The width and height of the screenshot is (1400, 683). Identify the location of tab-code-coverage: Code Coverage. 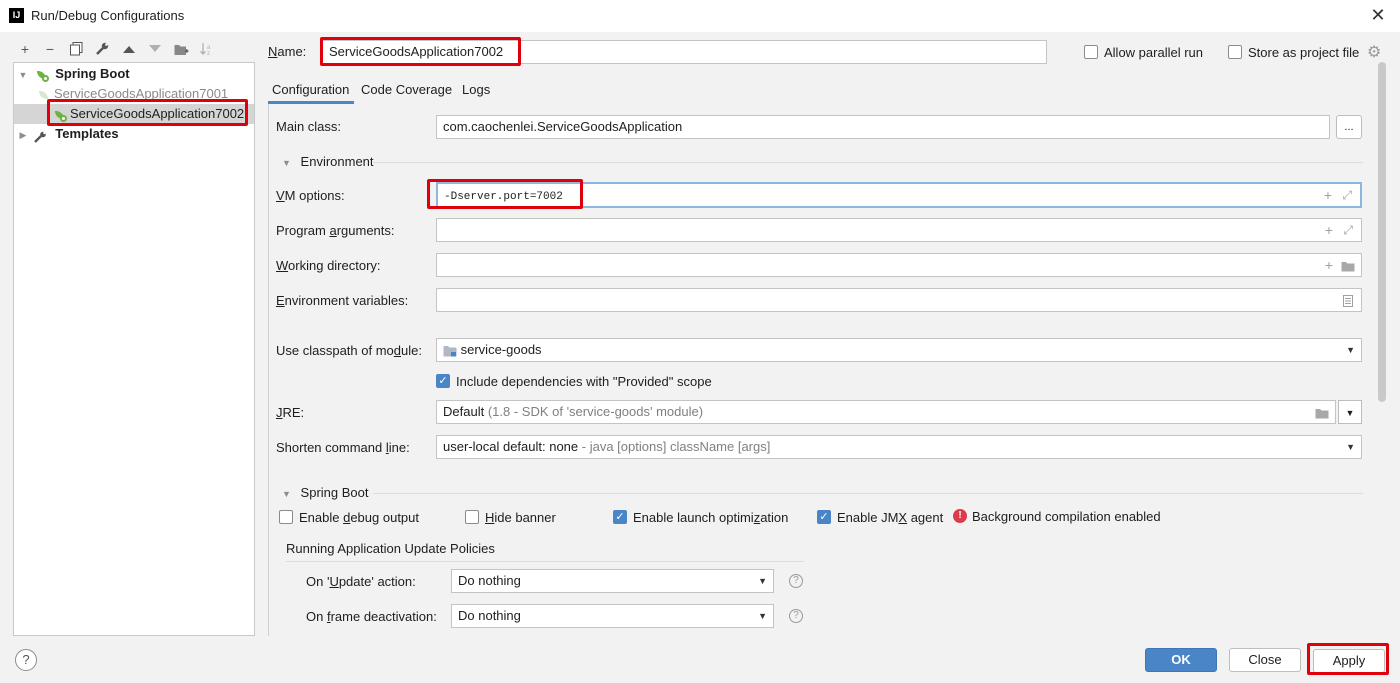
(406, 89).